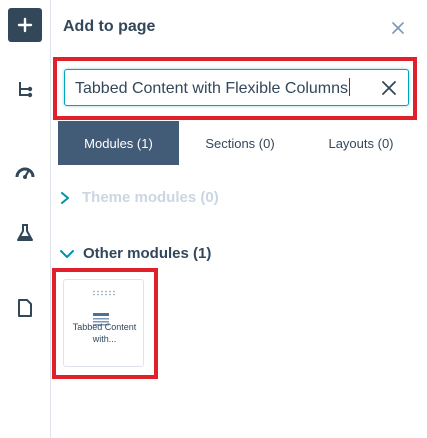 Image resolution: width=427 pixels, height=438 pixels. Describe the element at coordinates (67, 253) in the screenshot. I see `chevron-down-icon` at that location.